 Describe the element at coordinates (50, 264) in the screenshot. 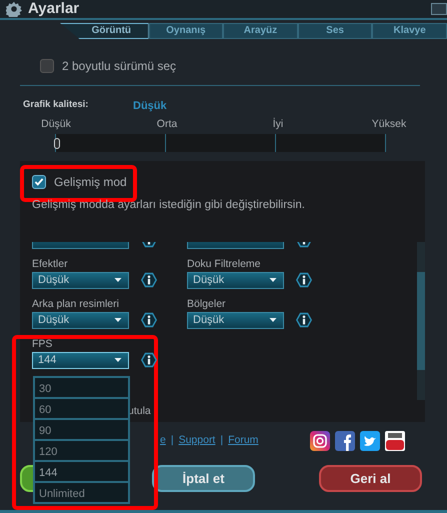

I see `setting-label: Efektler` at that location.